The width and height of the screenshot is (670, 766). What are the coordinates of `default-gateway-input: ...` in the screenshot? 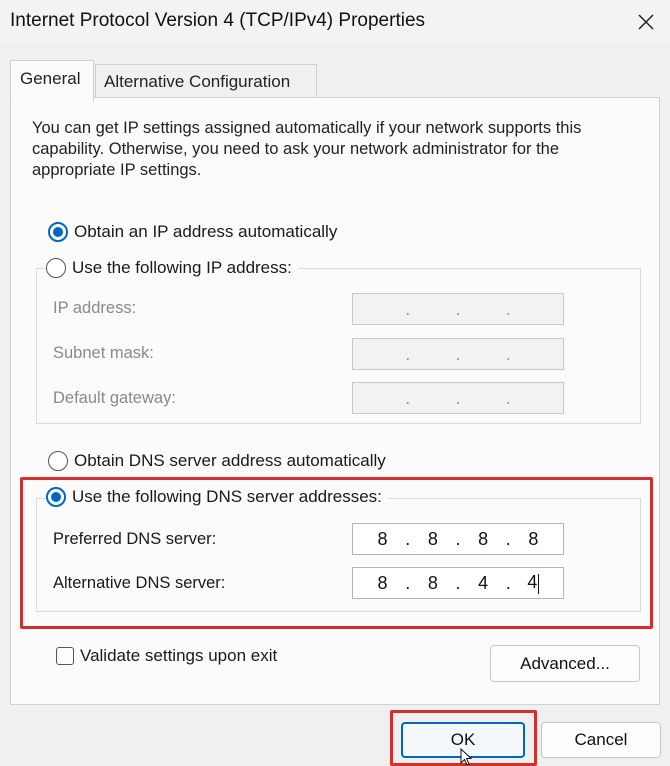 It's located at (458, 398).